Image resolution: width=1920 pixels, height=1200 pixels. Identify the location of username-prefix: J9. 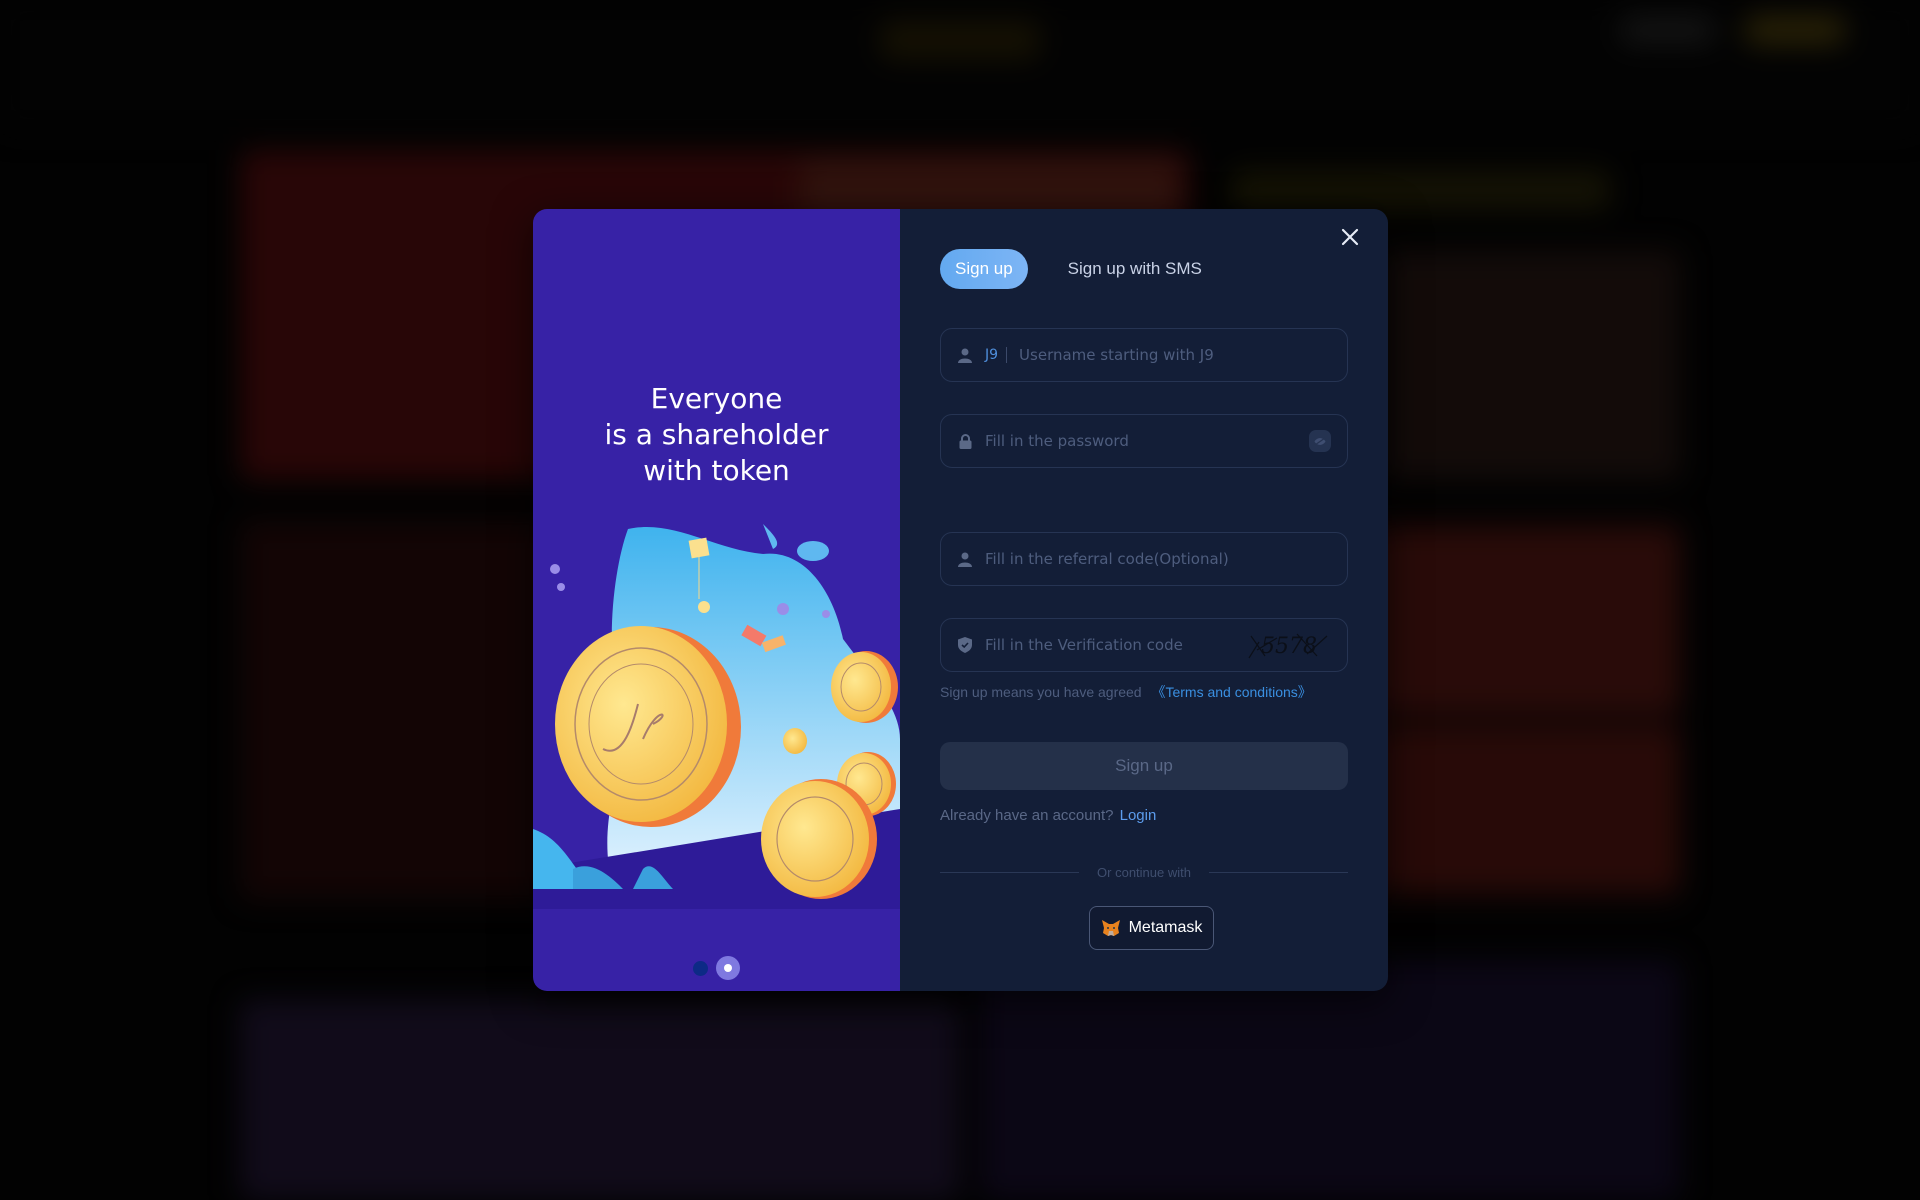
(992, 355).